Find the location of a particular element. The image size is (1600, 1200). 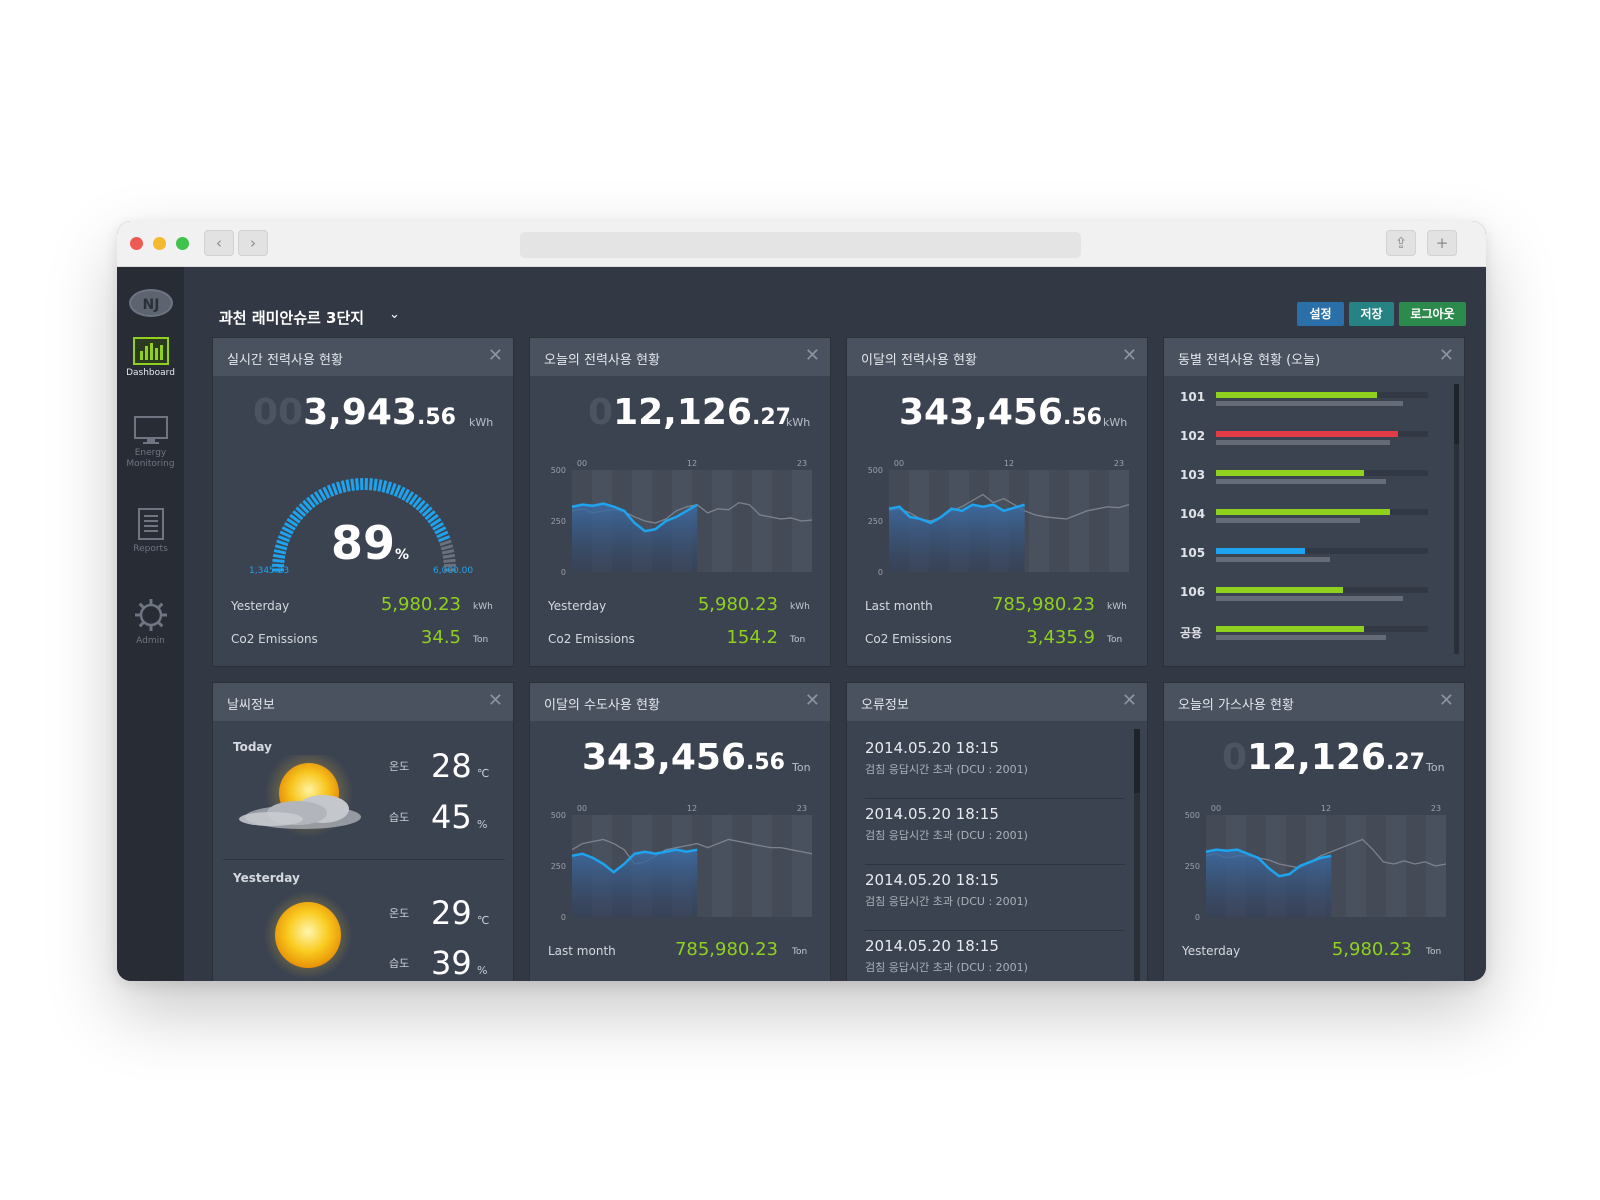

maximize-window-button is located at coordinates (182, 243).